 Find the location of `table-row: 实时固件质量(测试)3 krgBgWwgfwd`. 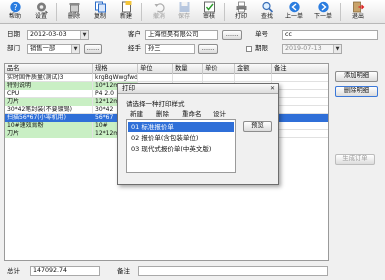

table-row: 实时固件质量(测试)3 krgBgWwgfwd is located at coordinates (166, 78).